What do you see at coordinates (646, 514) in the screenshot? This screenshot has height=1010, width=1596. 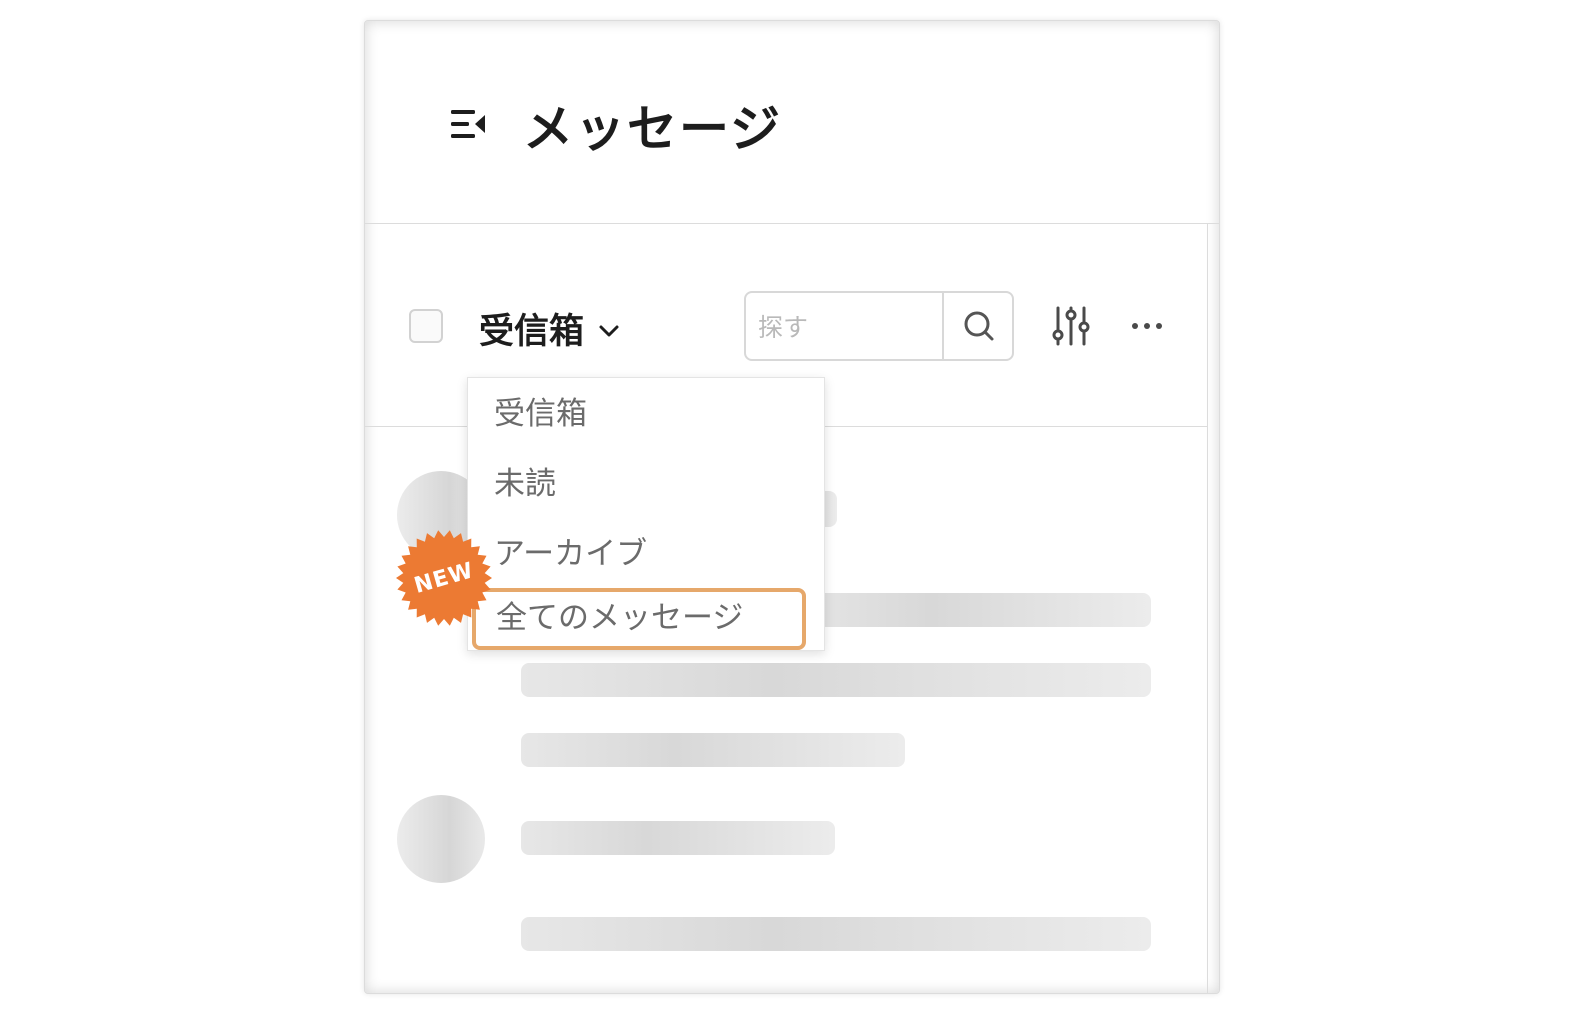 I see `folder-dropdown-menu: 受信箱 未読 アーカイブ 全てのメッセージ` at bounding box center [646, 514].